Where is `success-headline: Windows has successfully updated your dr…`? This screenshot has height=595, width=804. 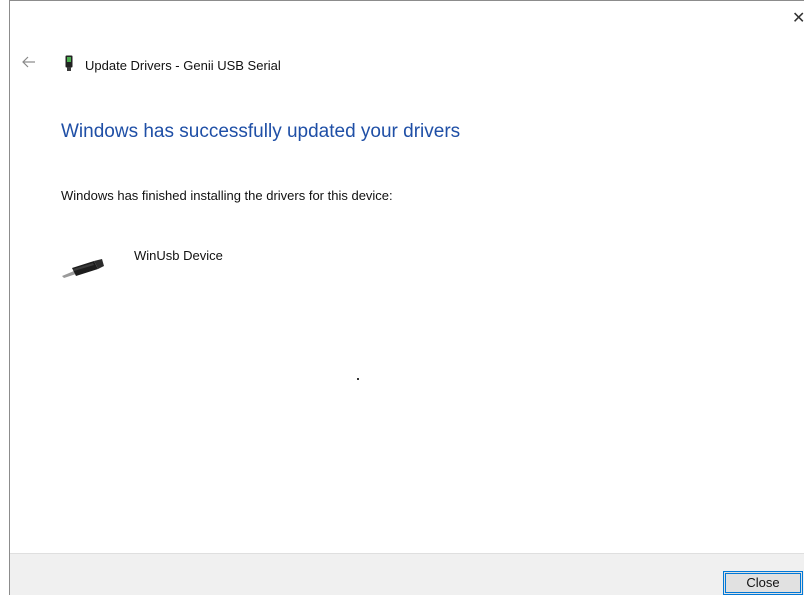
success-headline: Windows has successfully updated your dr… is located at coordinates (261, 131).